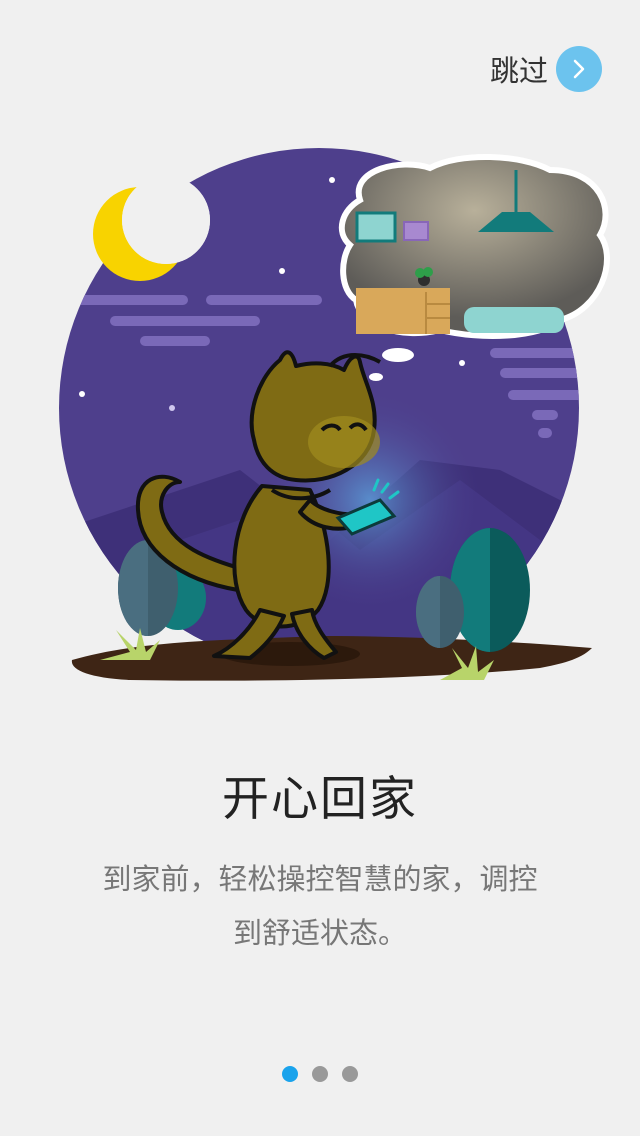 The image size is (640, 1136). Describe the element at coordinates (320, 799) in the screenshot. I see `page-title: 开心回家` at that location.